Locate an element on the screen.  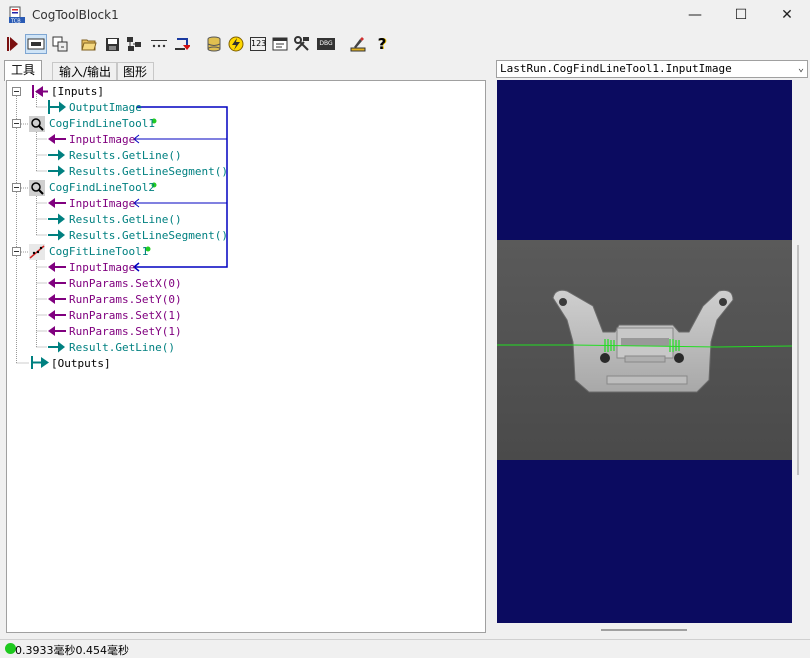
chevron-down-icon: ⌄ is located at coordinates (801, 69).